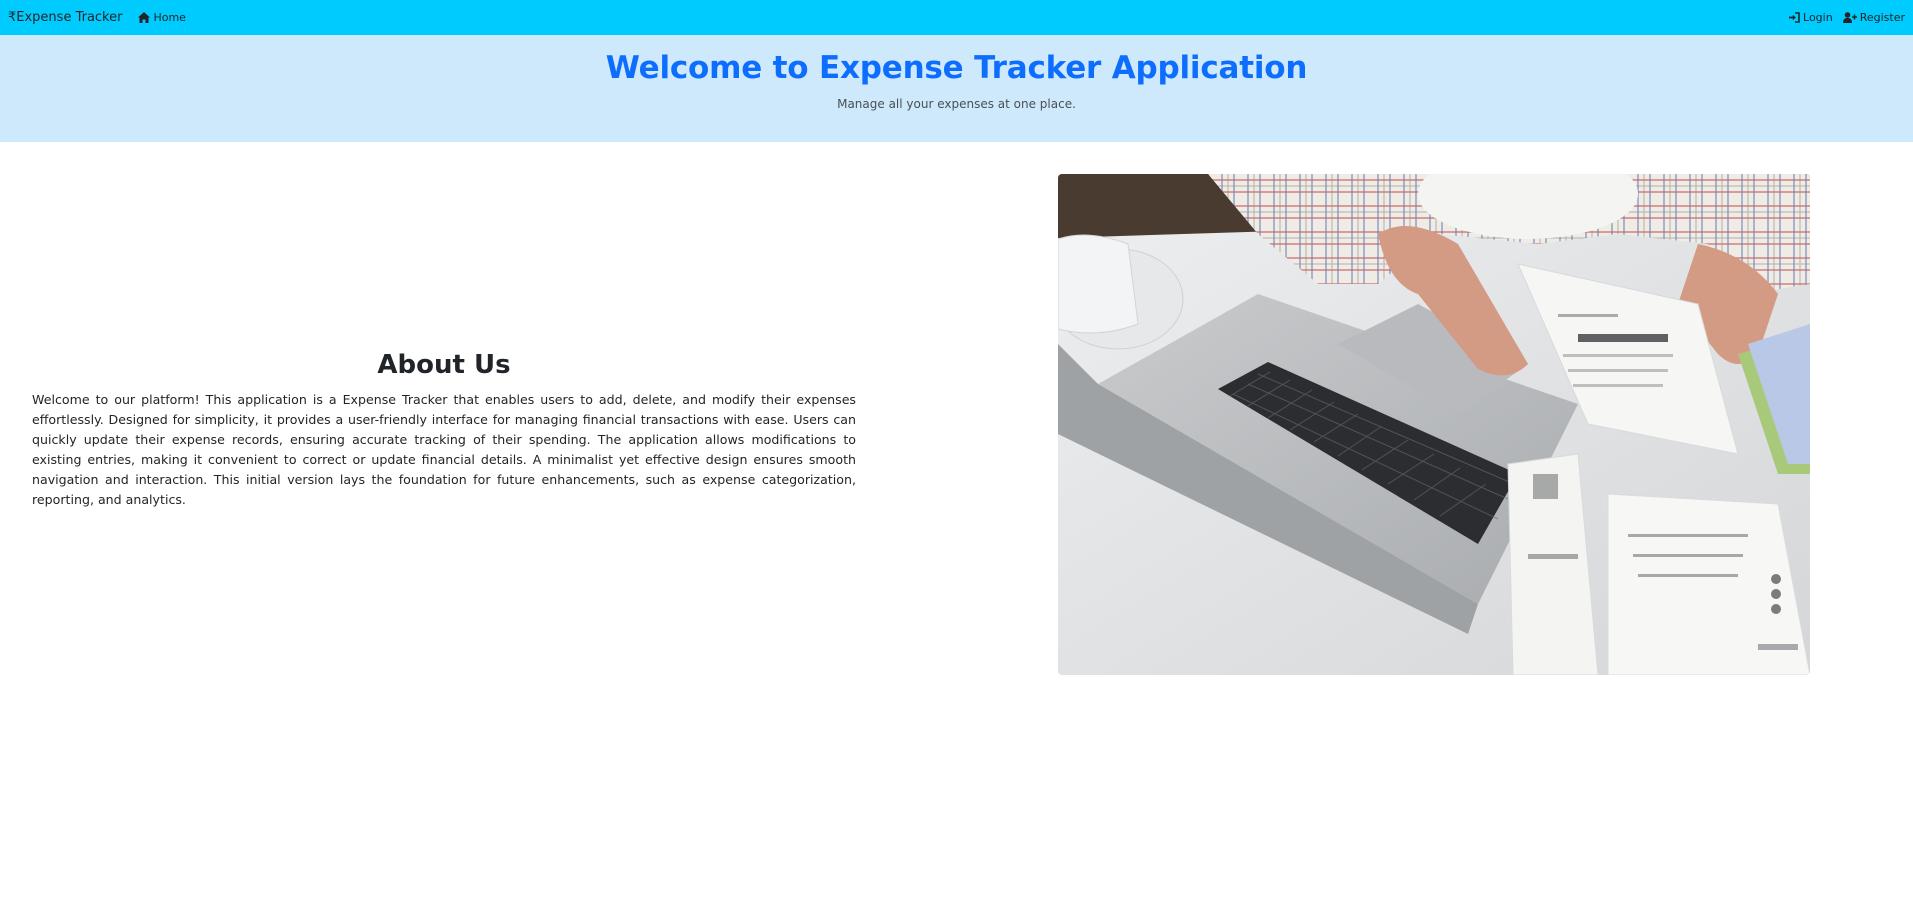 Image resolution: width=1913 pixels, height=916 pixels. Describe the element at coordinates (956, 104) in the screenshot. I see `page-subtitle: Manage all your expenses at one place.` at that location.